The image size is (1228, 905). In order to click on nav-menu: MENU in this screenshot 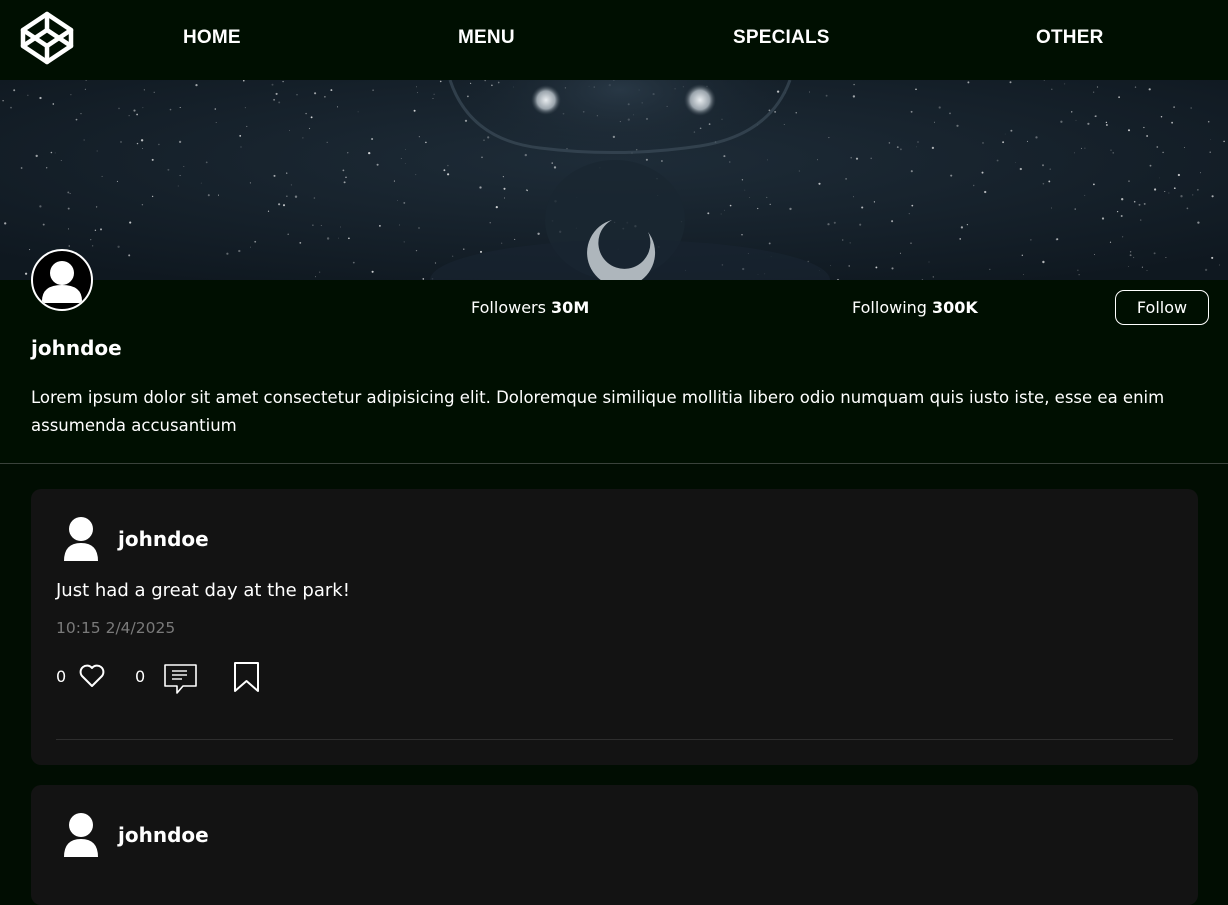, I will do `click(486, 38)`.